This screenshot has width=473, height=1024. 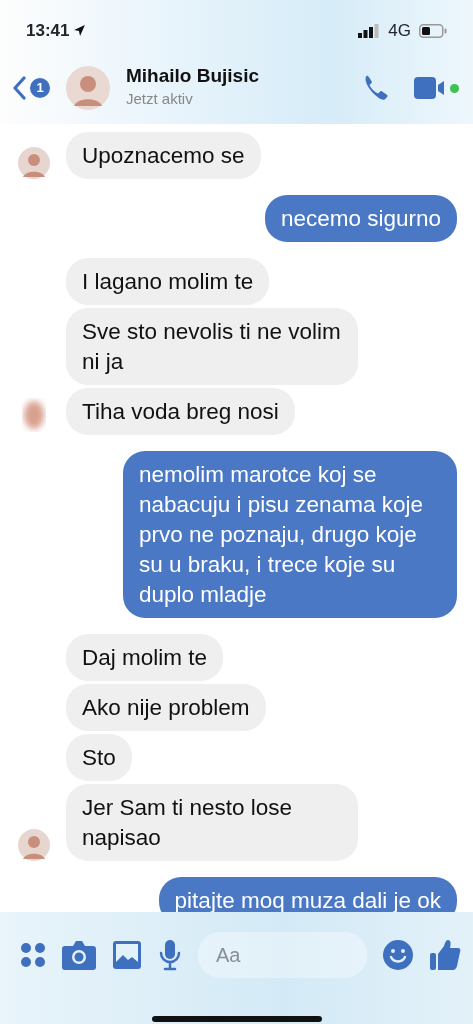 I want to click on contact-name: Mihailo Bujisic, so click(x=193, y=77).